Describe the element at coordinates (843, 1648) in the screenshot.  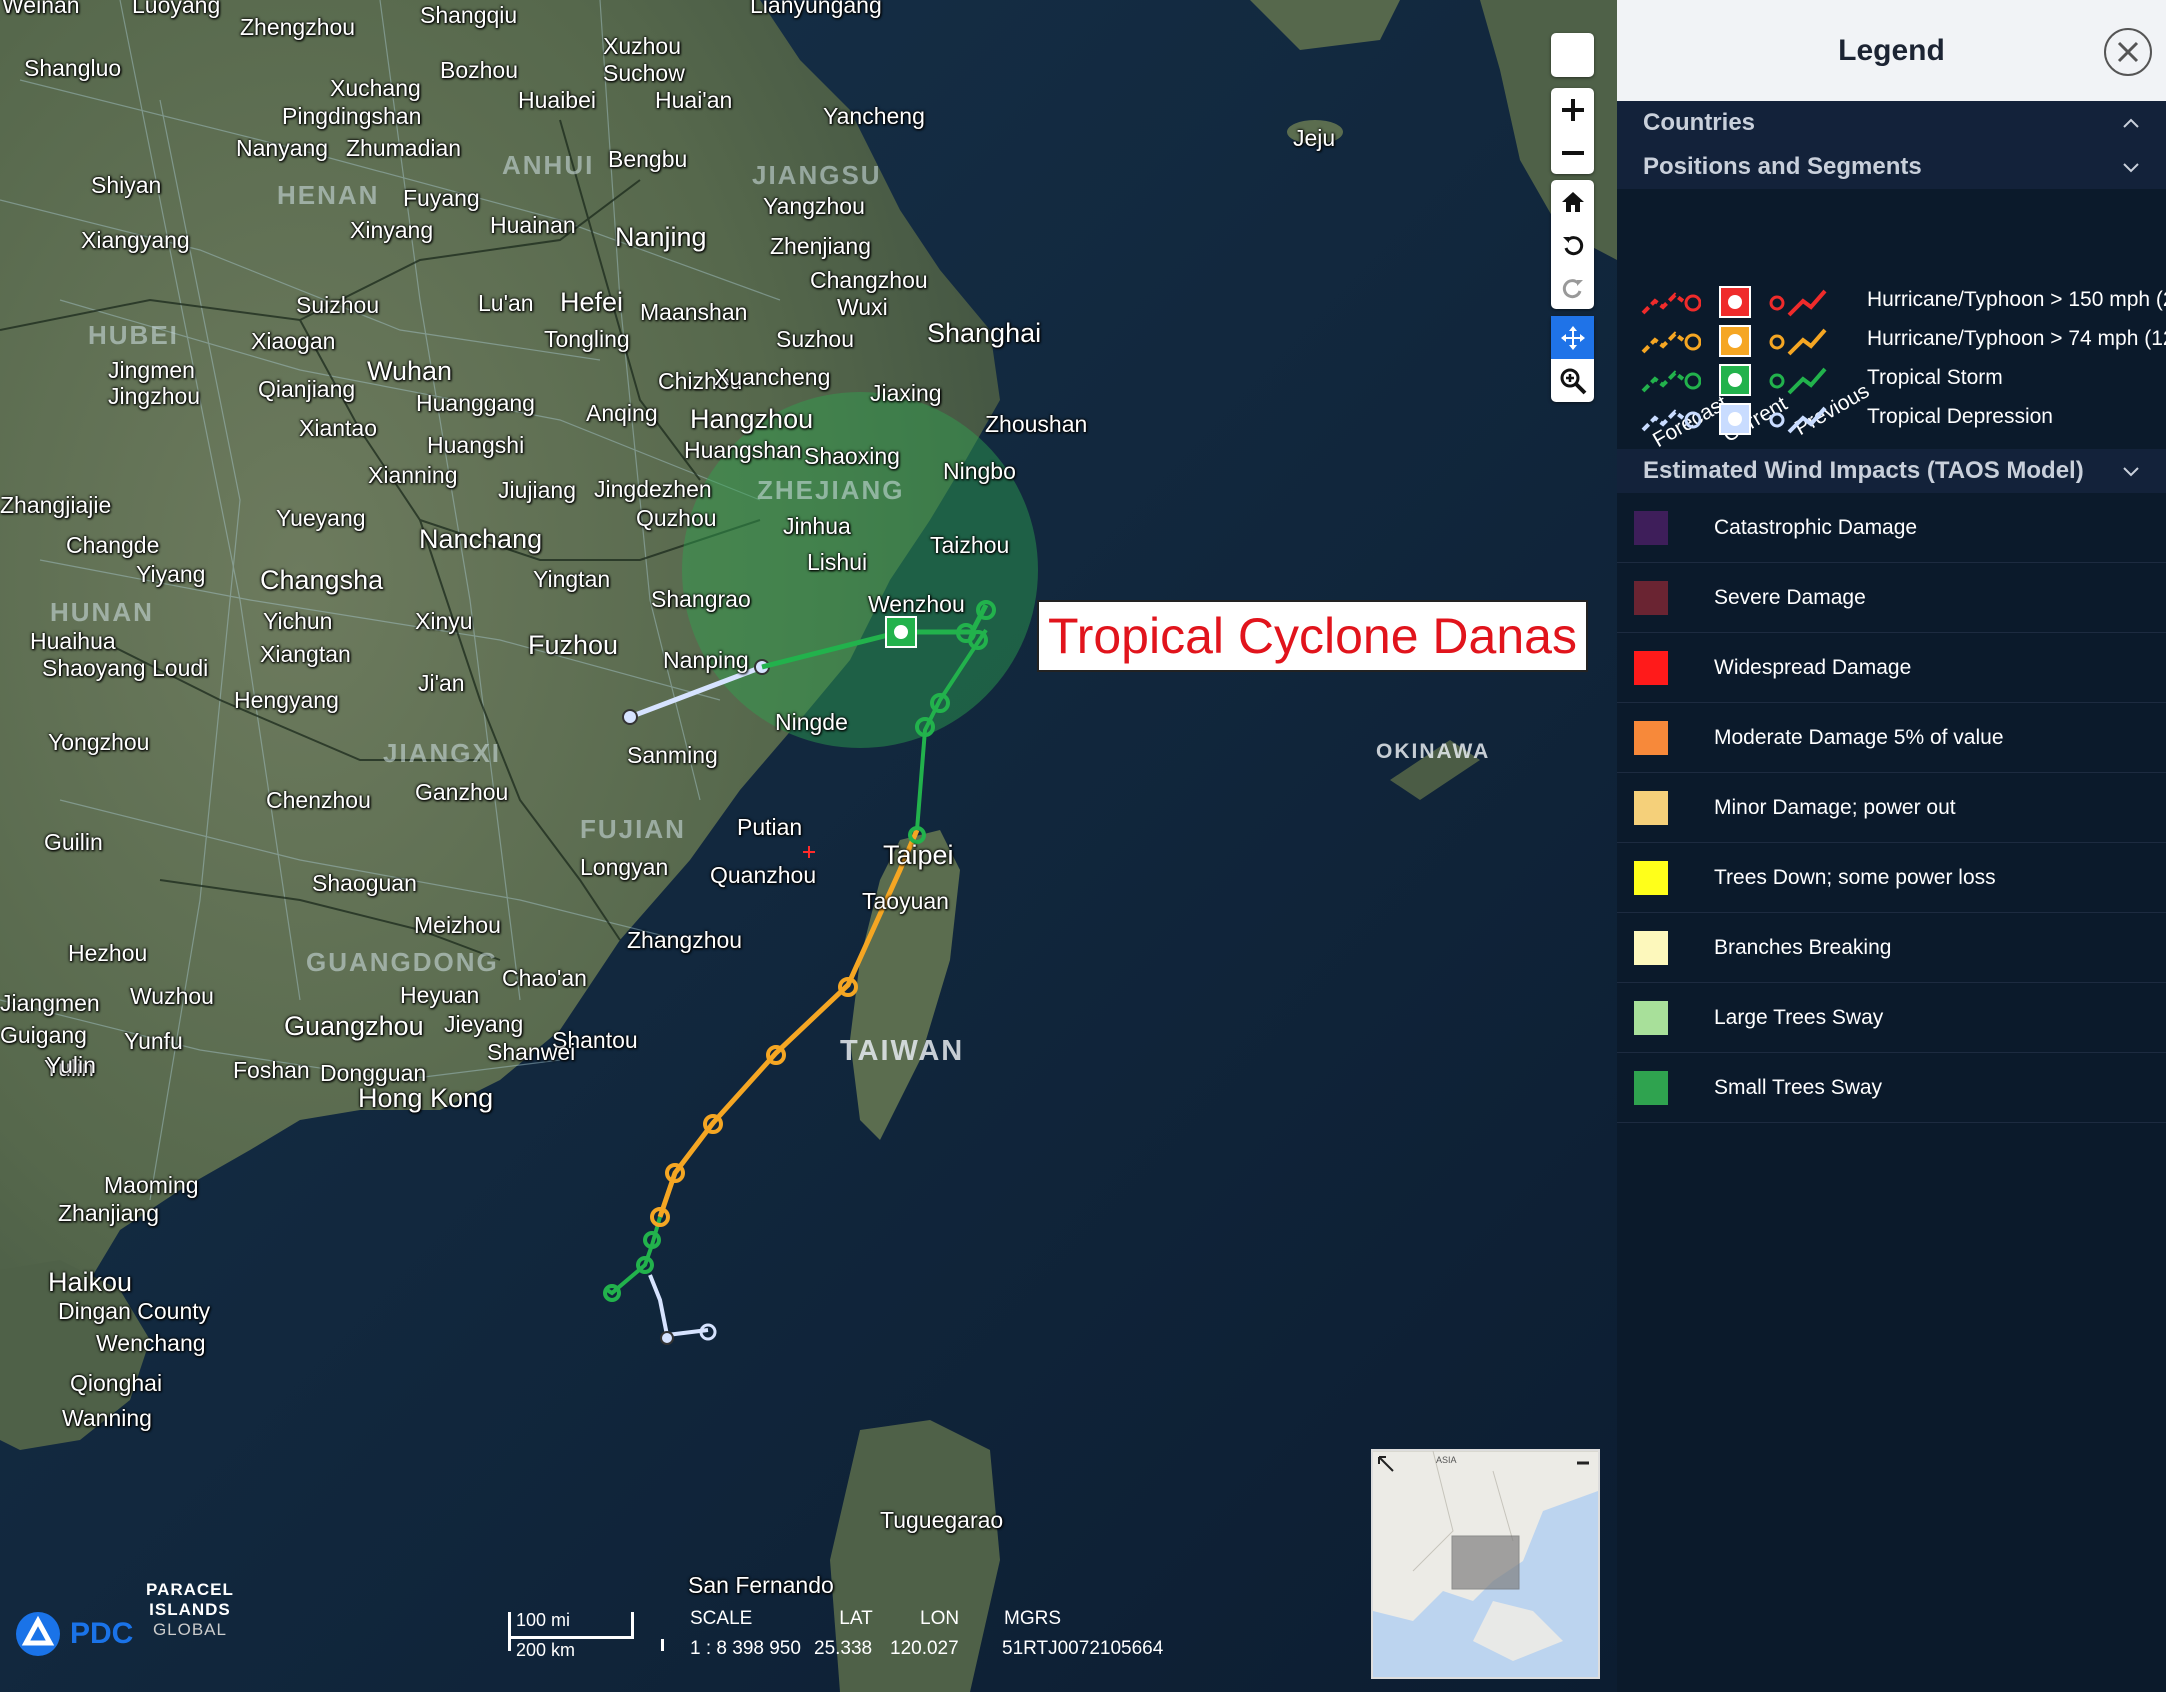
I see `lat-value: 25.338` at that location.